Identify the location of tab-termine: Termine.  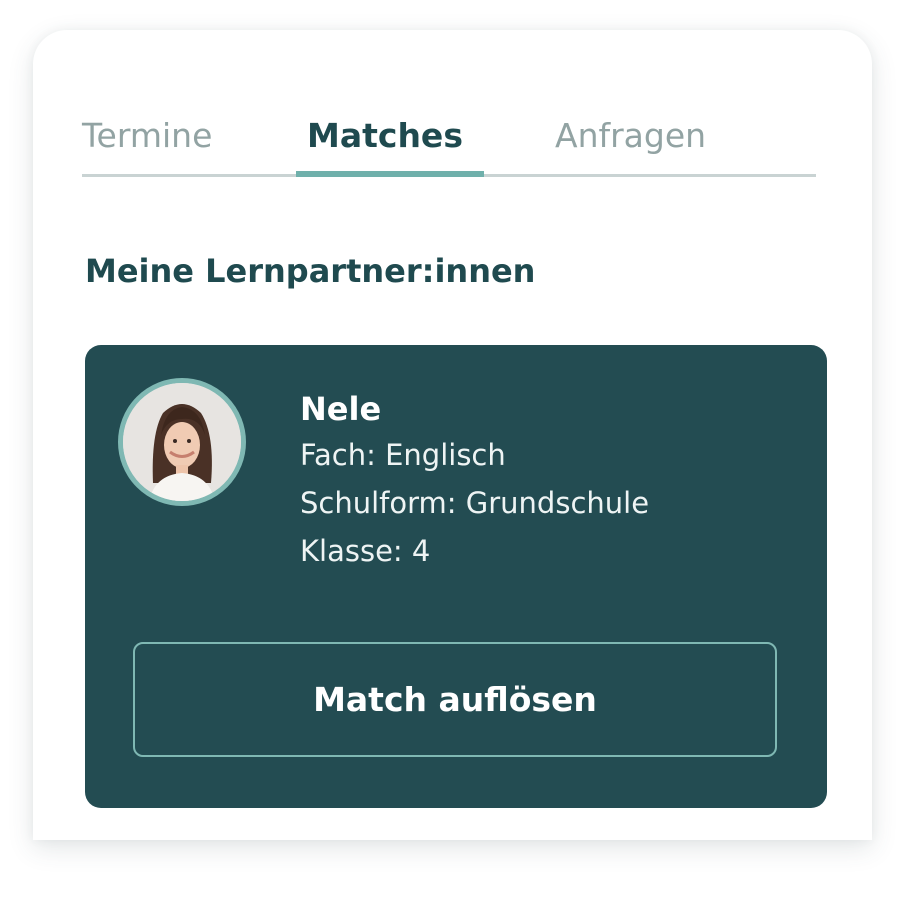
(147, 143).